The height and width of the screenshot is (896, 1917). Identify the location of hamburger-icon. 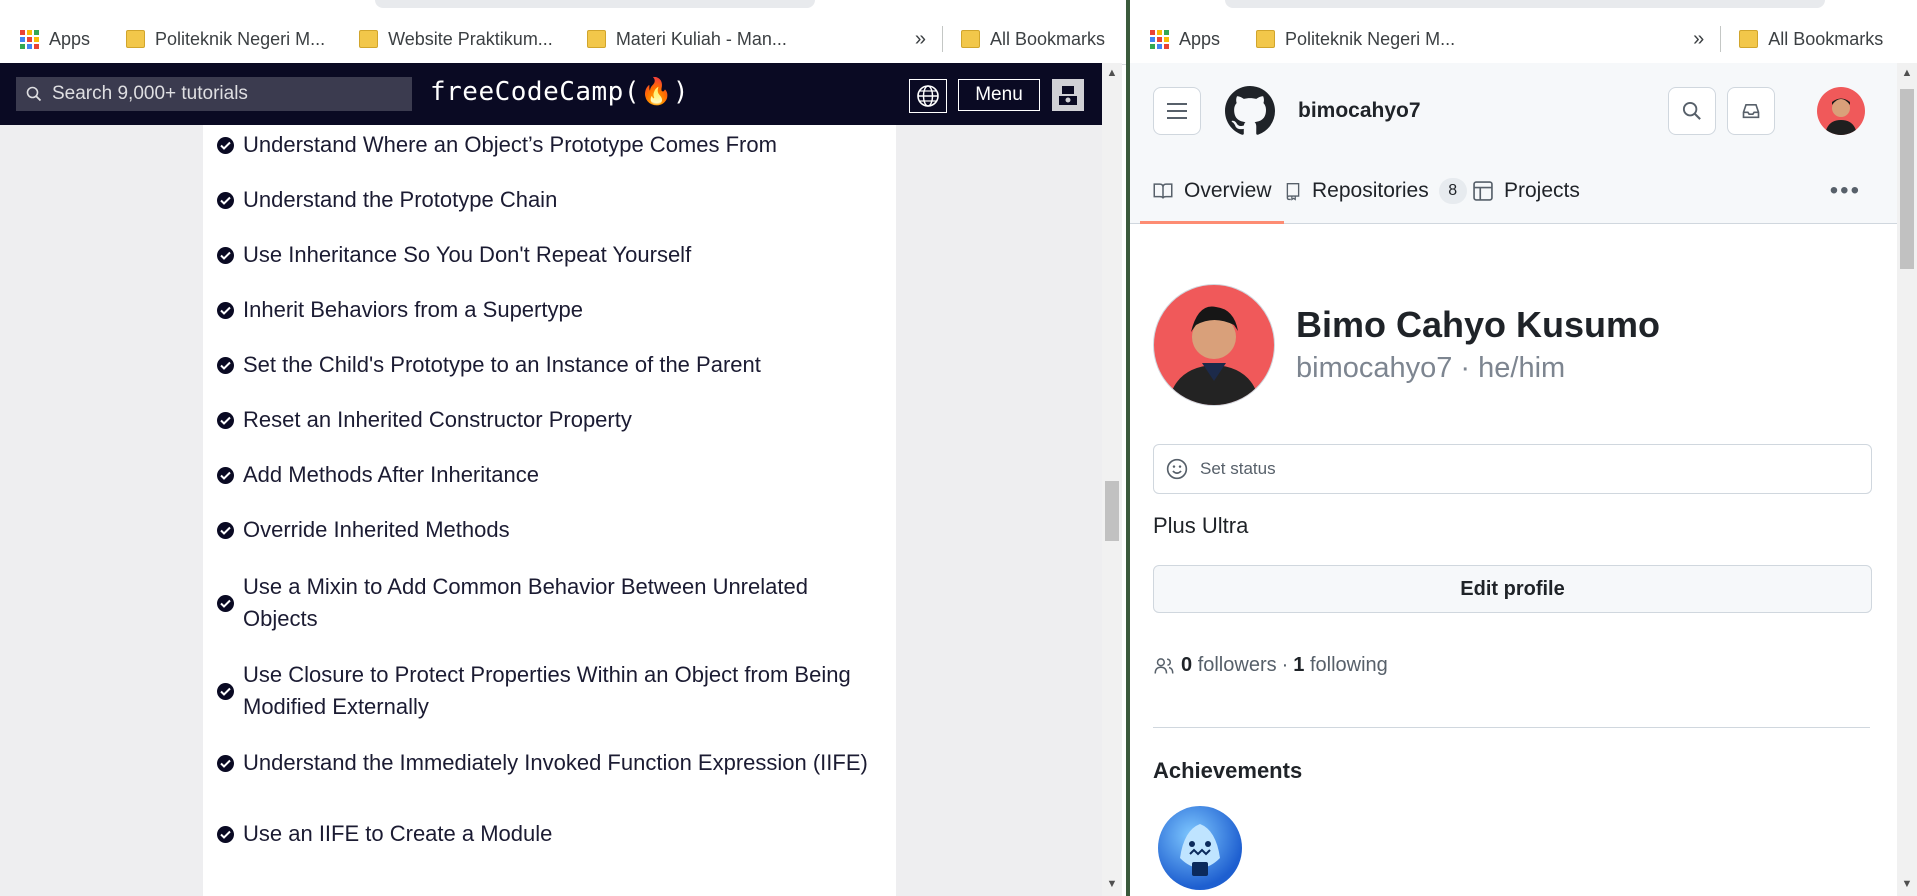
(1177, 111).